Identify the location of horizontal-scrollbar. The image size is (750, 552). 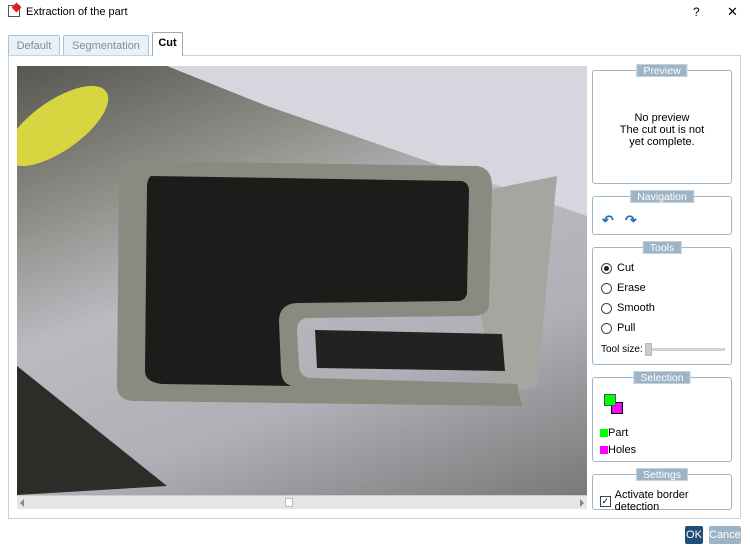
(302, 502).